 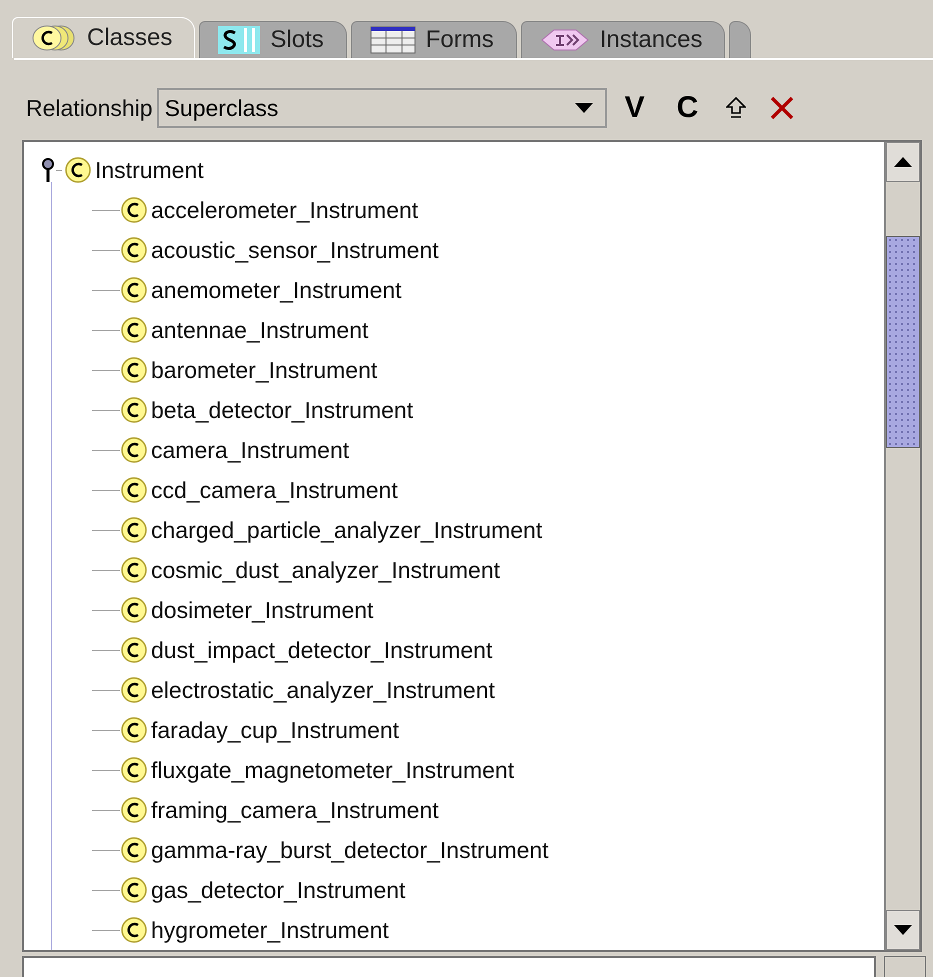 What do you see at coordinates (903, 930) in the screenshot?
I see `scroll-down-icon` at bounding box center [903, 930].